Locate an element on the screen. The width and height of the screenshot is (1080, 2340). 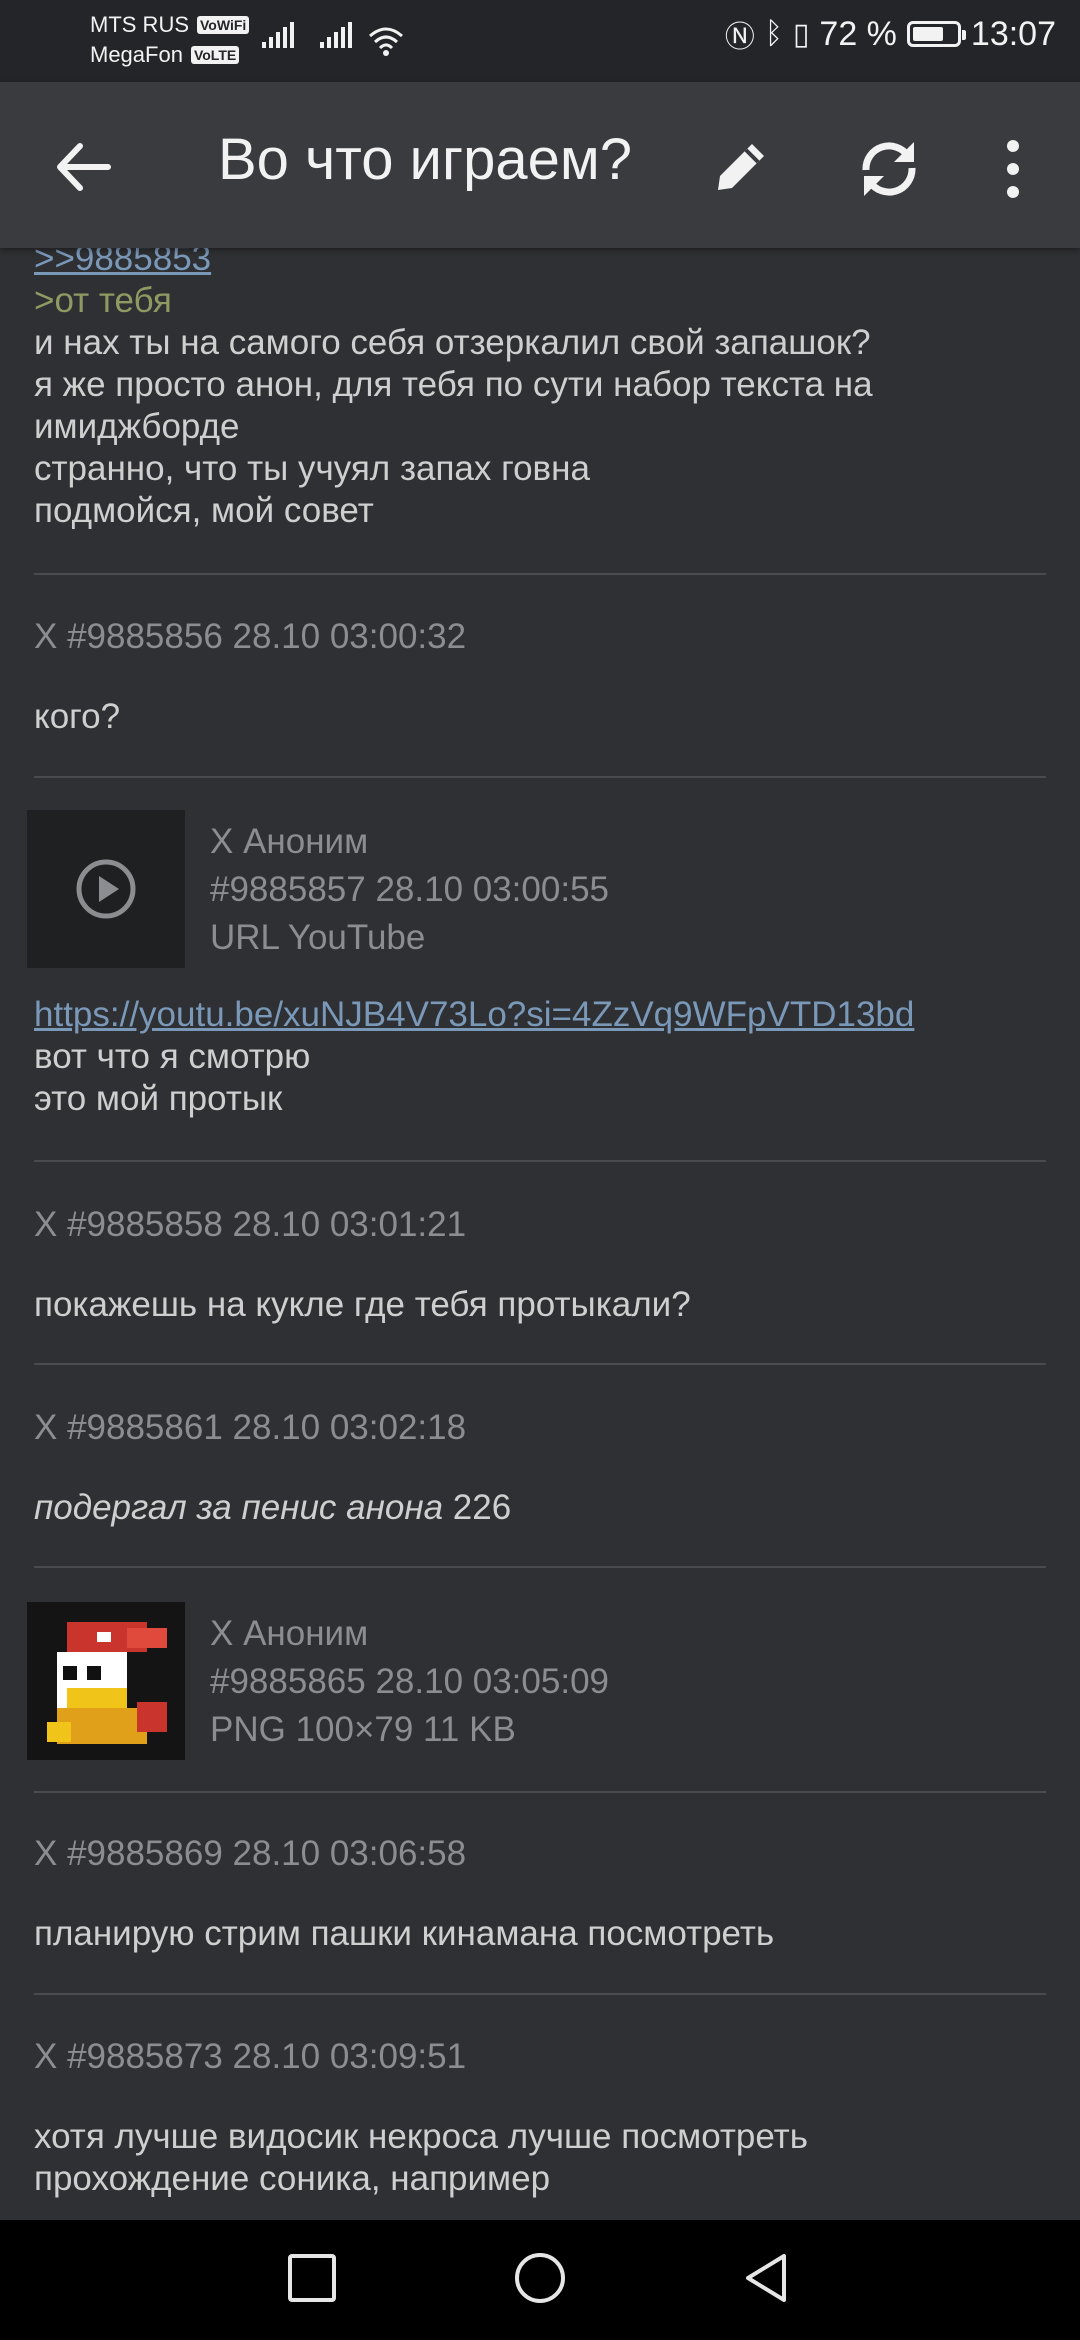
post-text-line: подергал за пенис анона 226 is located at coordinates (557, 1508).